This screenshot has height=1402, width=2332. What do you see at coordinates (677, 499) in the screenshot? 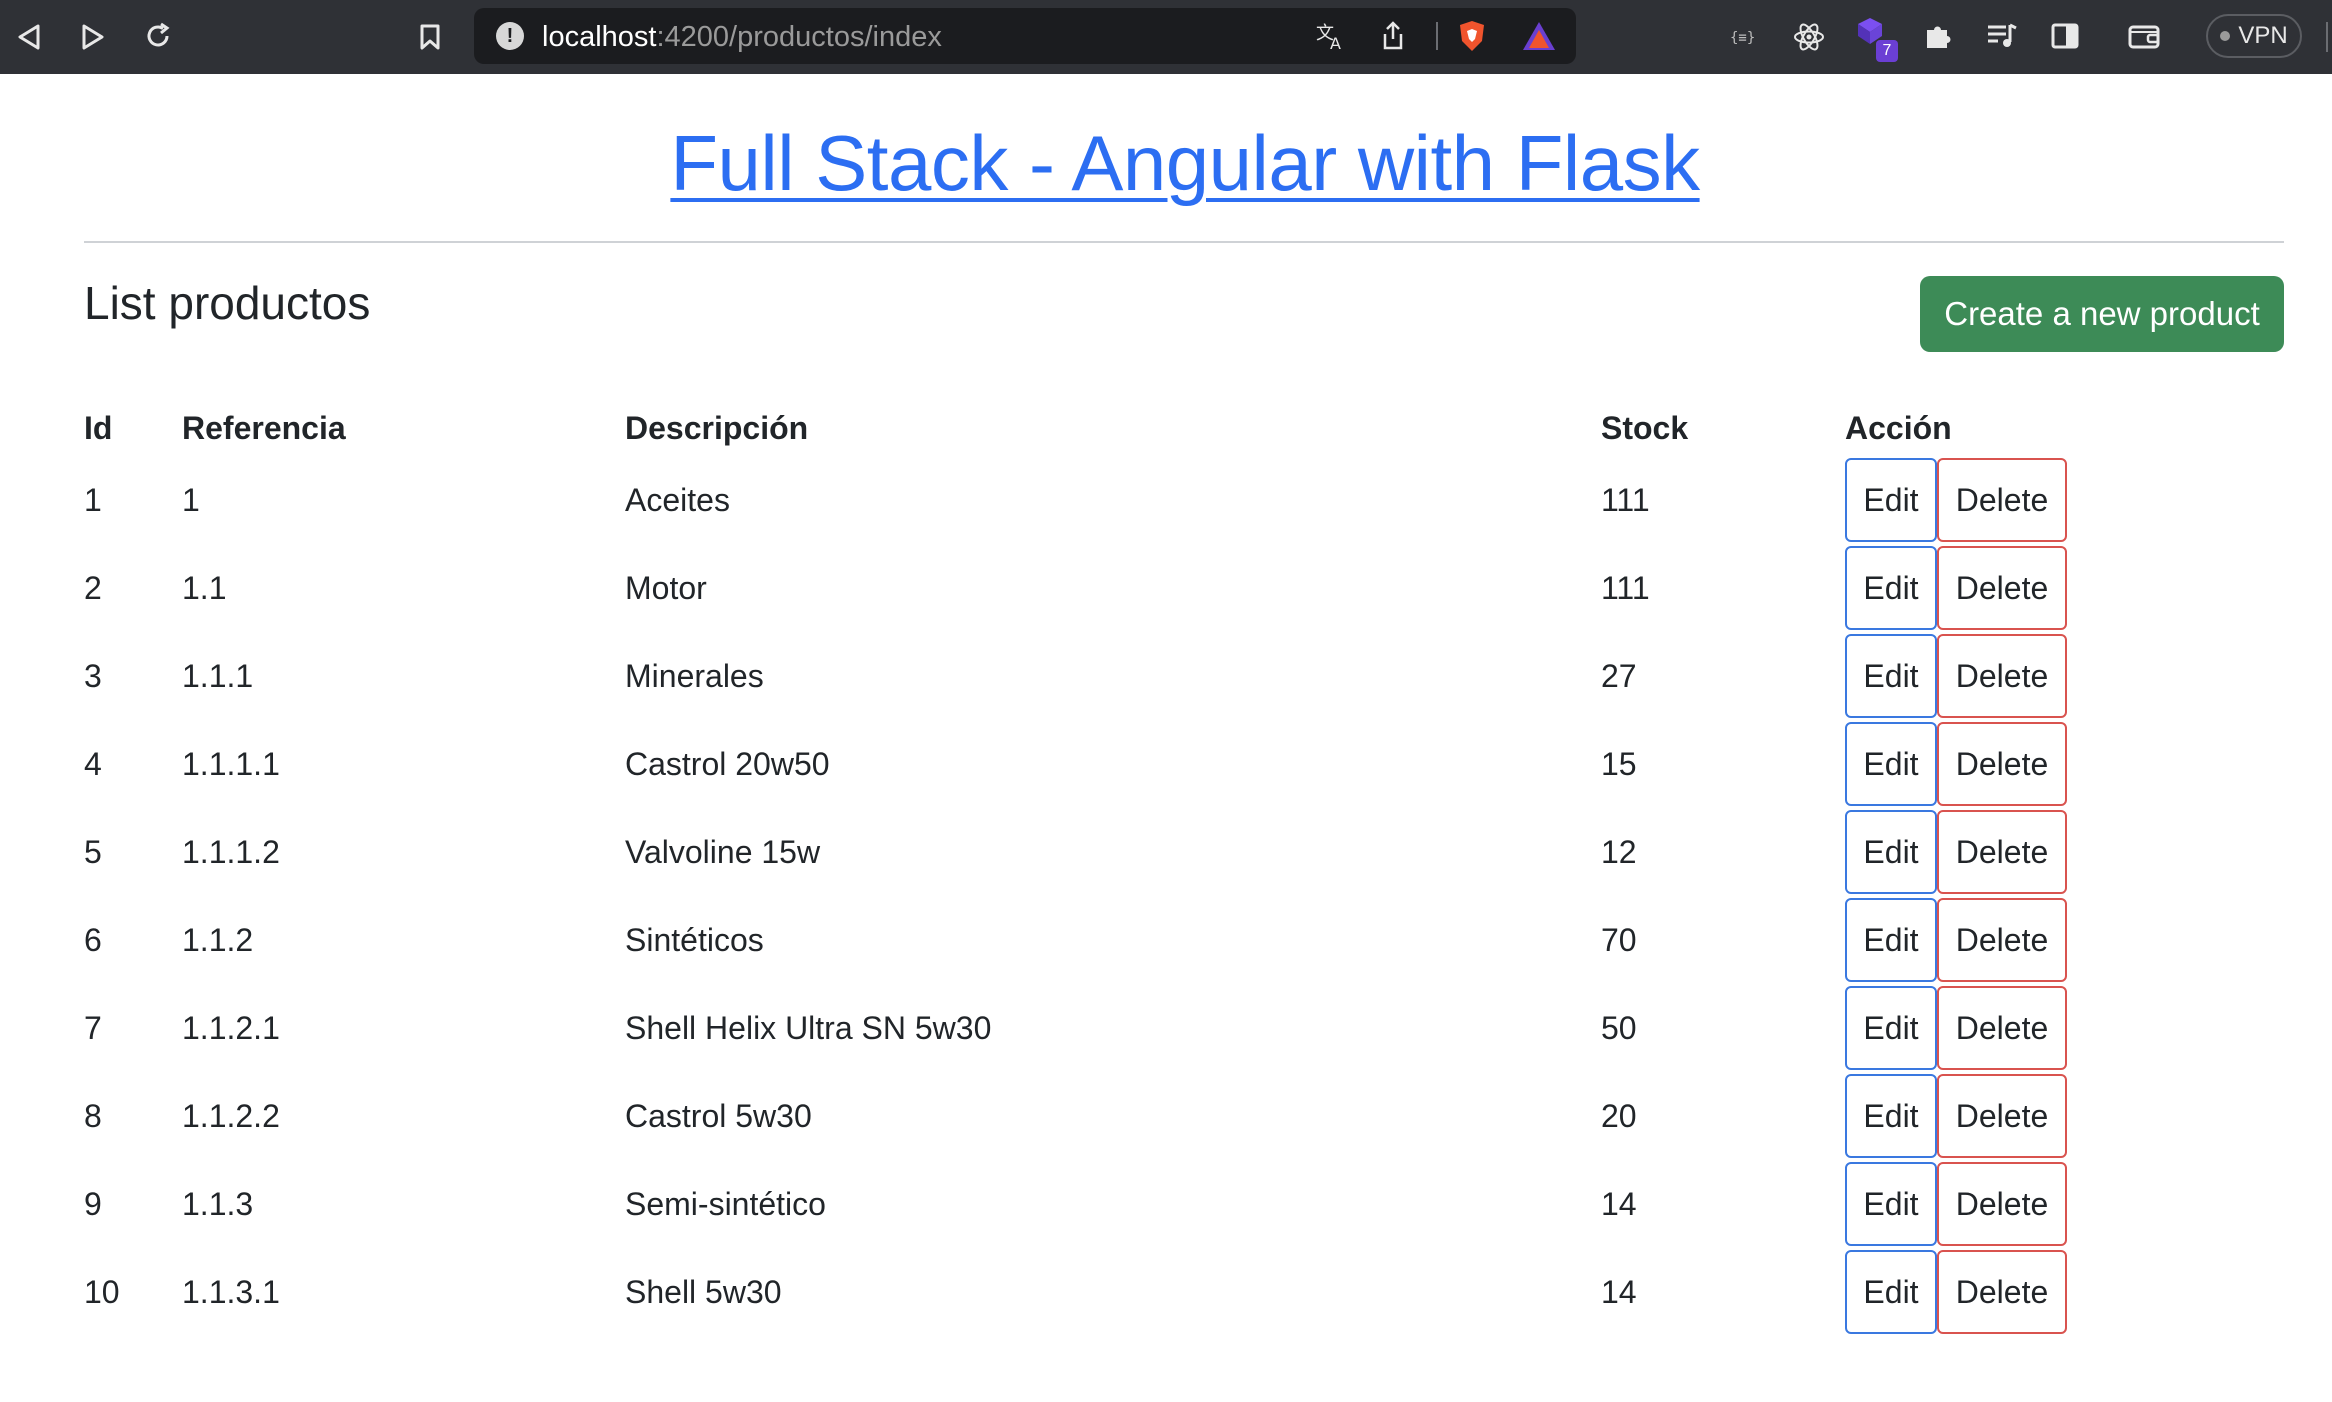
I see `cell-descripcion: Aceites` at bounding box center [677, 499].